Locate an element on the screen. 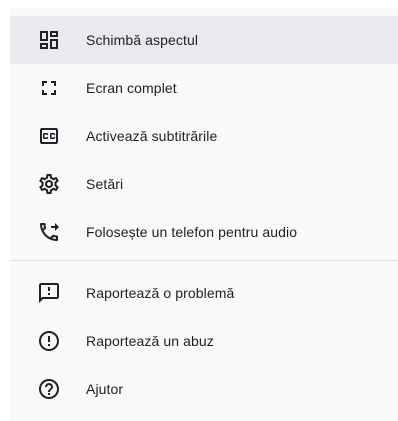 The image size is (398, 421). menu-item-label: Raportează un abuz is located at coordinates (150, 341).